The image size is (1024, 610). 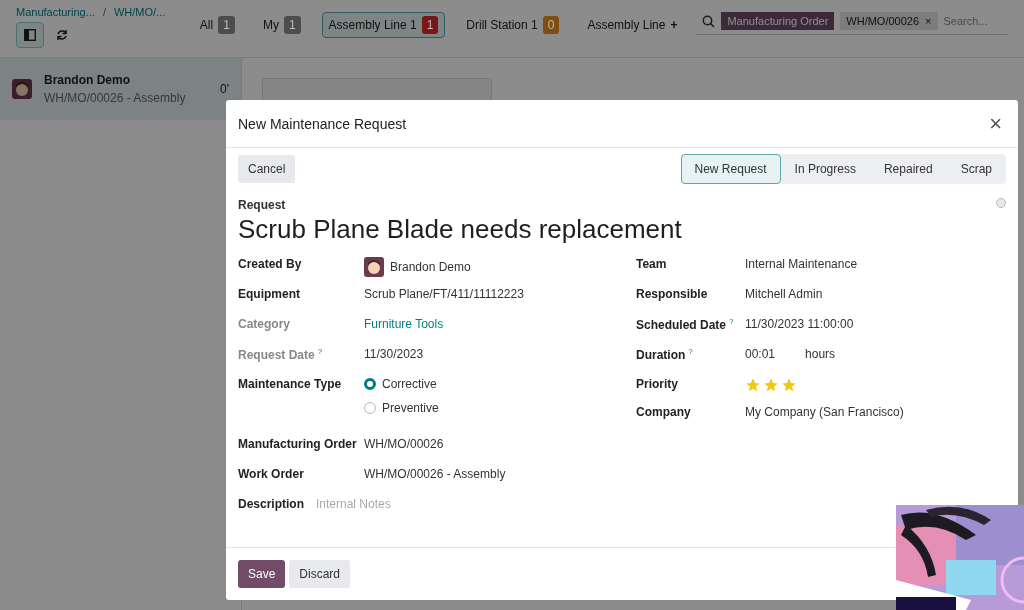 What do you see at coordinates (120, 89) in the screenshot?
I see `workorder-item: Brandon Demo WH/MO/00026 - Assembly 0'` at bounding box center [120, 89].